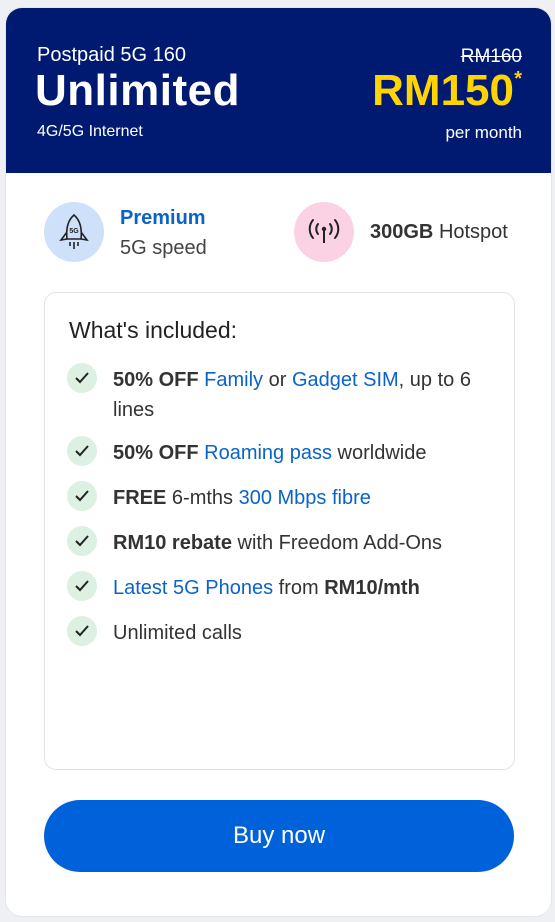 The height and width of the screenshot is (922, 555). I want to click on item-text: from, so click(298, 588).